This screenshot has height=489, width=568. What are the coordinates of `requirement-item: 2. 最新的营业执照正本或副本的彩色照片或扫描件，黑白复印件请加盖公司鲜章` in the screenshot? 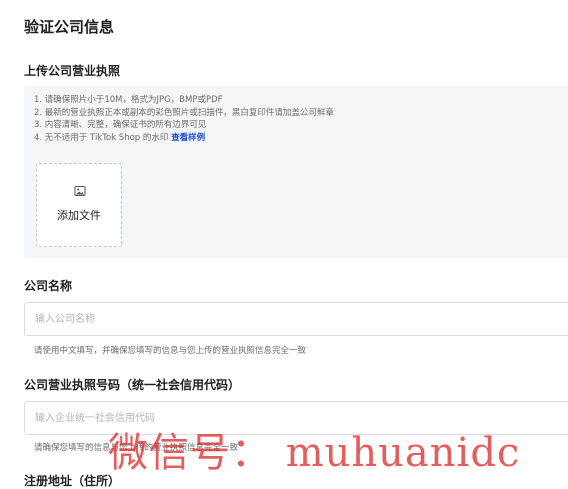 It's located at (184, 112).